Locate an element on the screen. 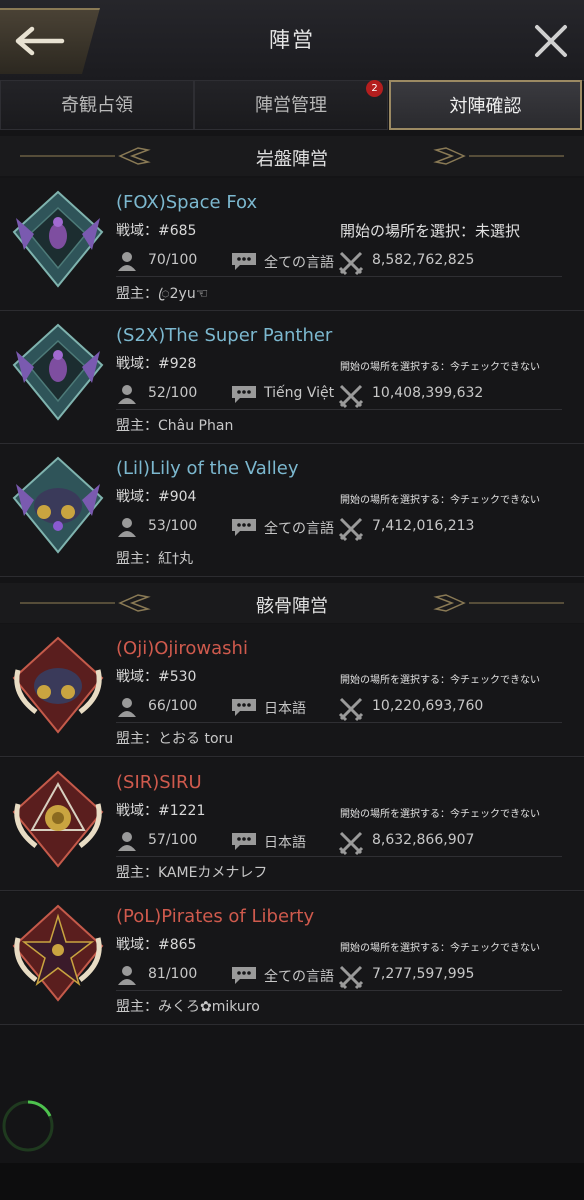 This screenshot has height=1200, width=584. leader-name: 盟主：みくろ✿mikuro is located at coordinates (188, 1007).